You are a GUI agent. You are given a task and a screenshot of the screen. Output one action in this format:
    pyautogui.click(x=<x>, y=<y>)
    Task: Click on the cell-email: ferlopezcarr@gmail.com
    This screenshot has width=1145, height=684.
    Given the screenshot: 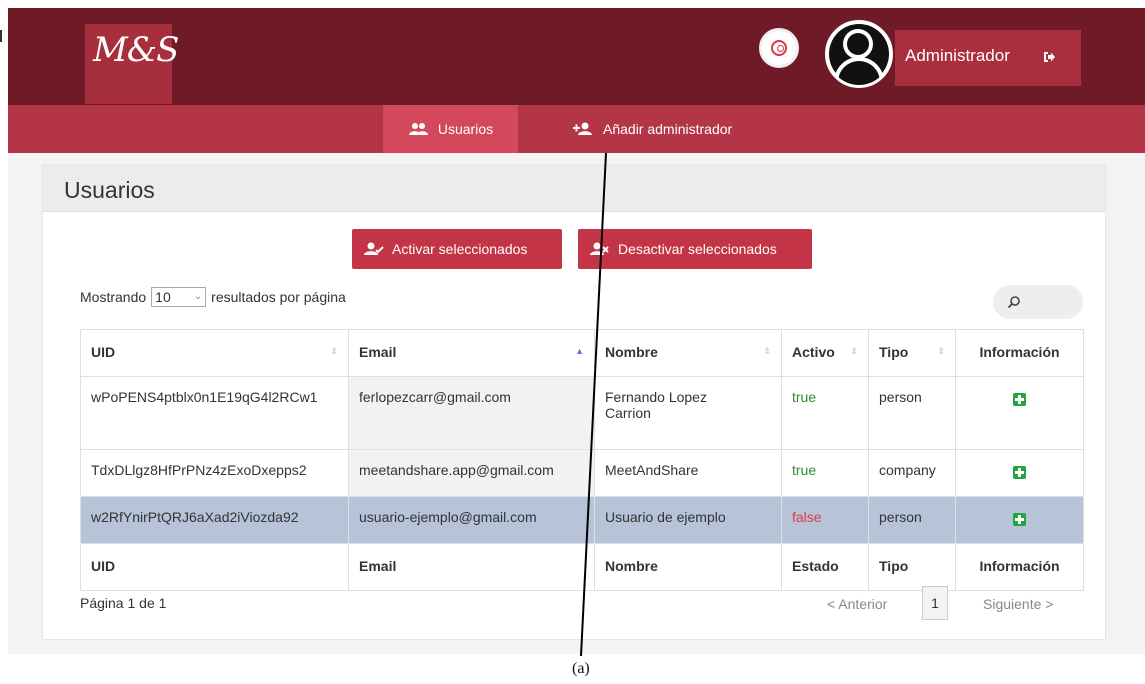 What is the action you would take?
    pyautogui.click(x=471, y=413)
    